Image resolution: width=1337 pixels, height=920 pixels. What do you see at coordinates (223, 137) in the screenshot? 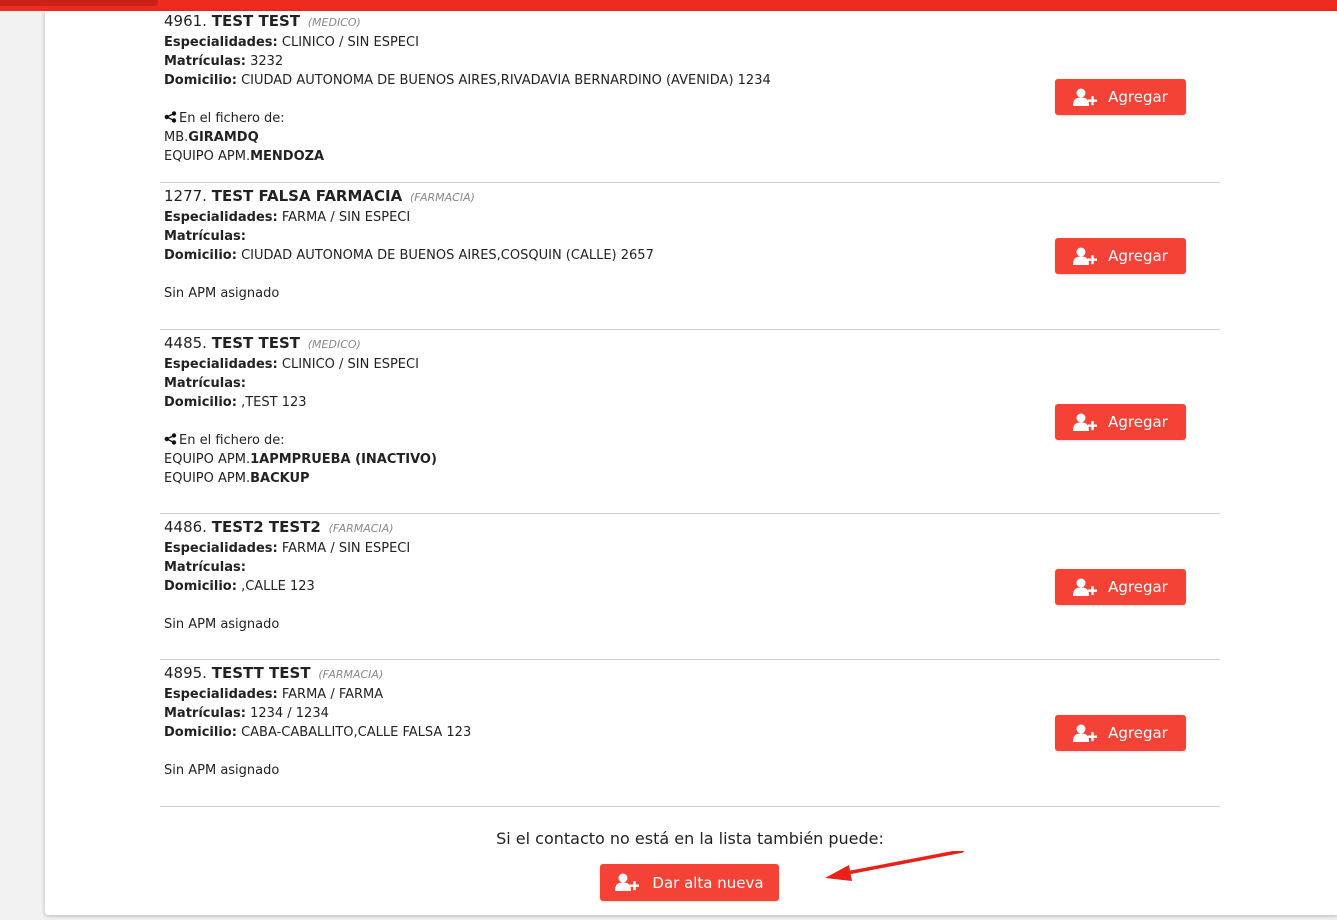
I see `fichero-name: GIRAMDQ` at bounding box center [223, 137].